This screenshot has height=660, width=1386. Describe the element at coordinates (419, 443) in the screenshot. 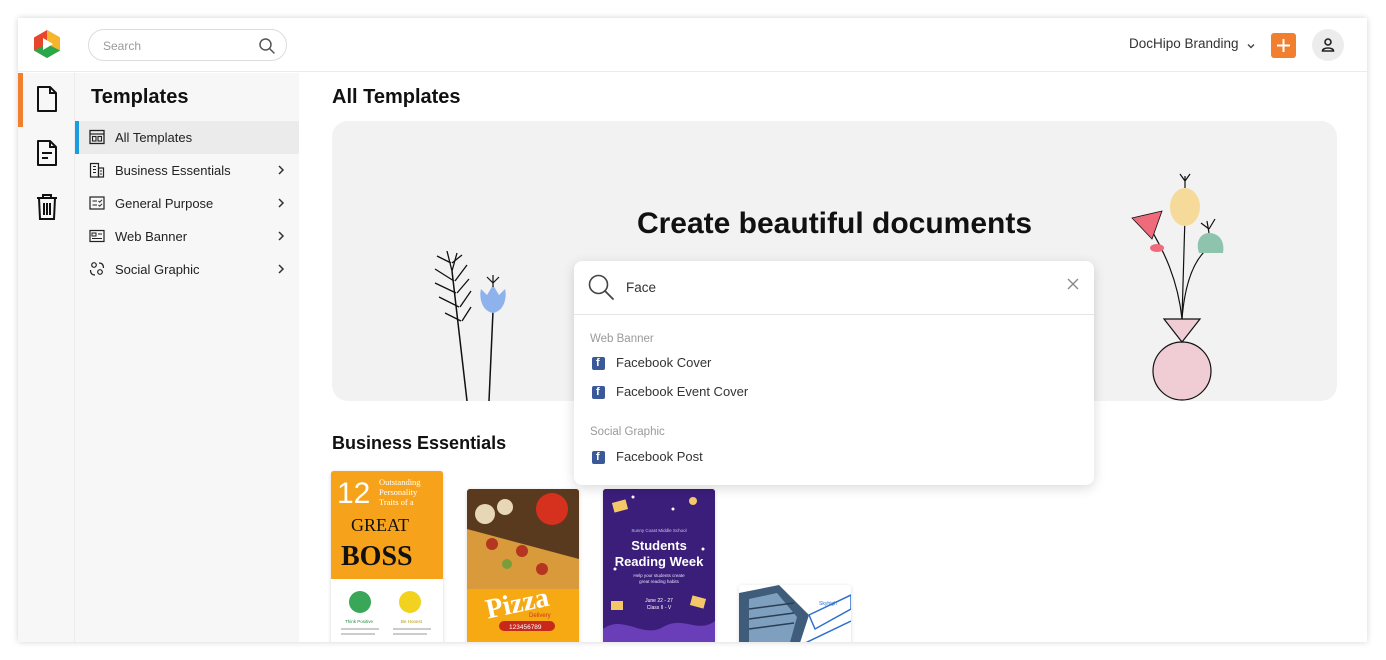

I see `section-title: Business Essentials` at that location.